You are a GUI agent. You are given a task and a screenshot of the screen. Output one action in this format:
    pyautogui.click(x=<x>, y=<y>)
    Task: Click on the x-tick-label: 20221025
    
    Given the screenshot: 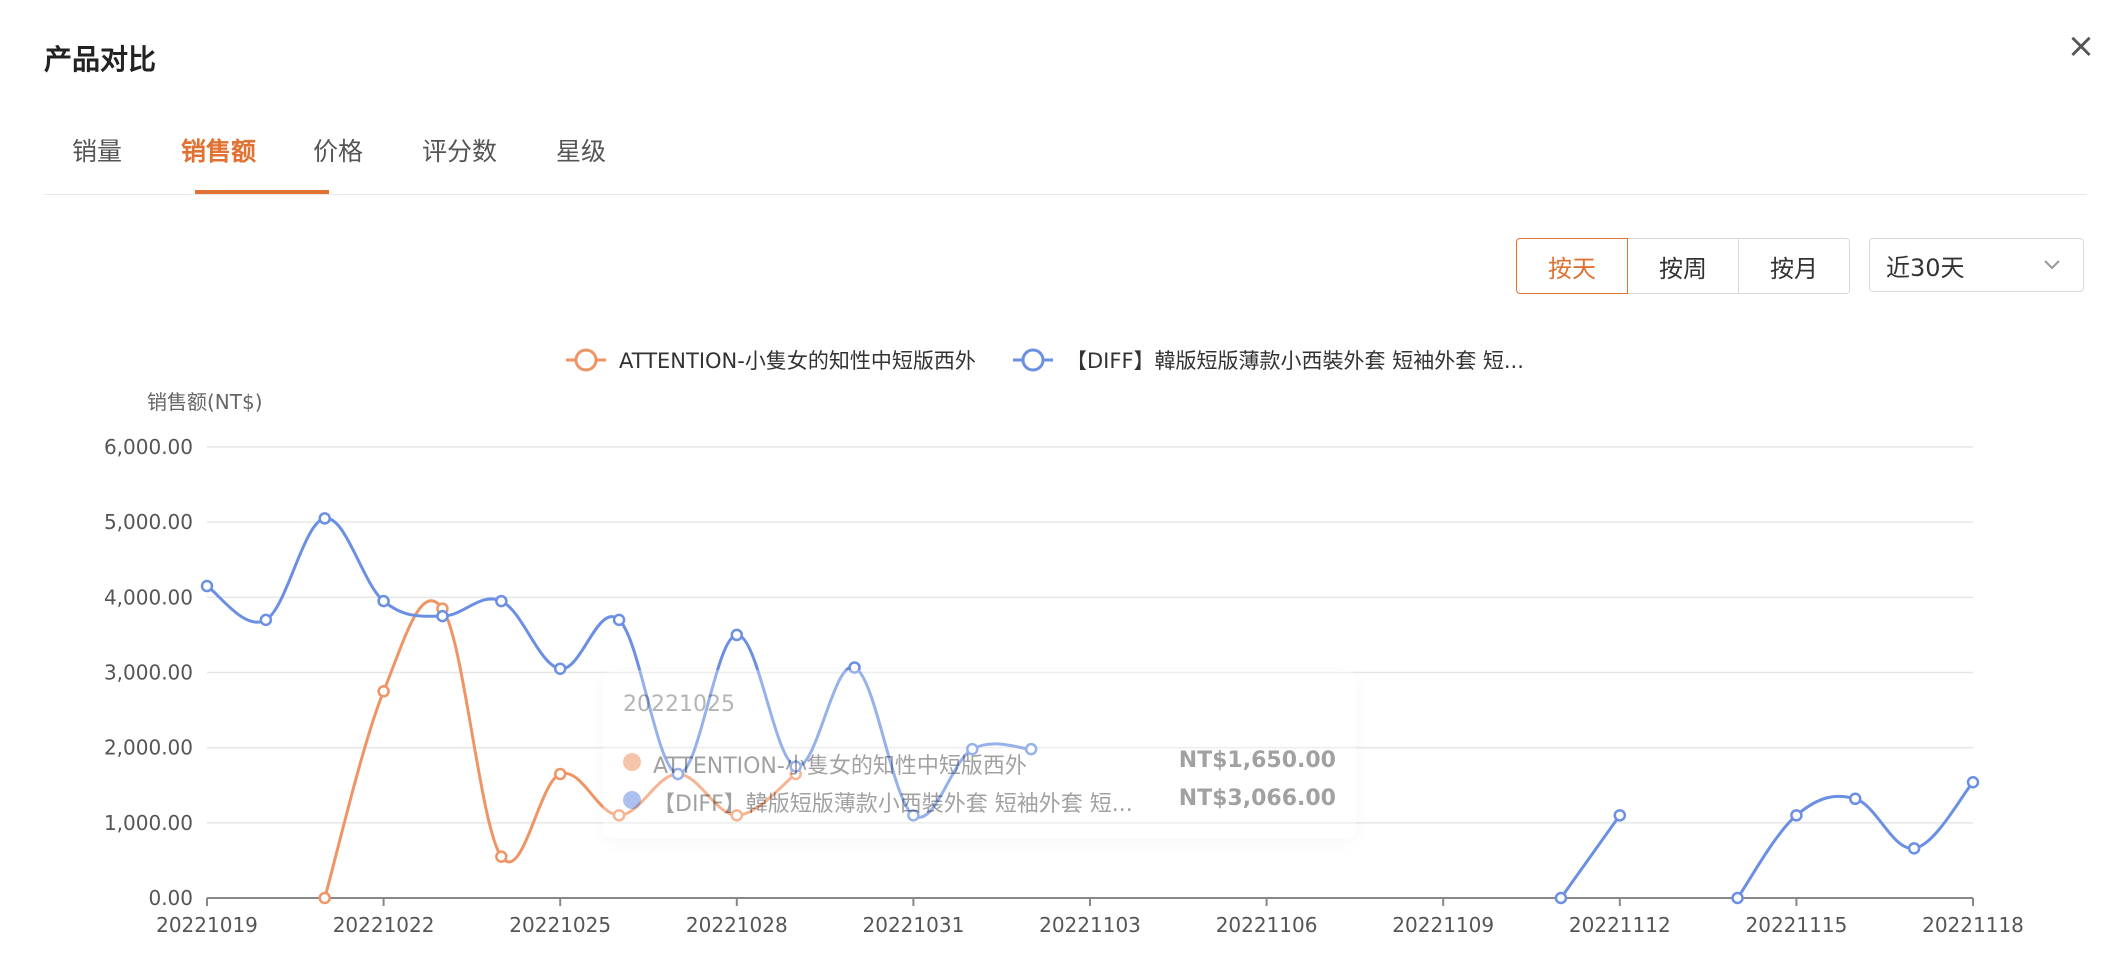 What is the action you would take?
    pyautogui.click(x=560, y=925)
    